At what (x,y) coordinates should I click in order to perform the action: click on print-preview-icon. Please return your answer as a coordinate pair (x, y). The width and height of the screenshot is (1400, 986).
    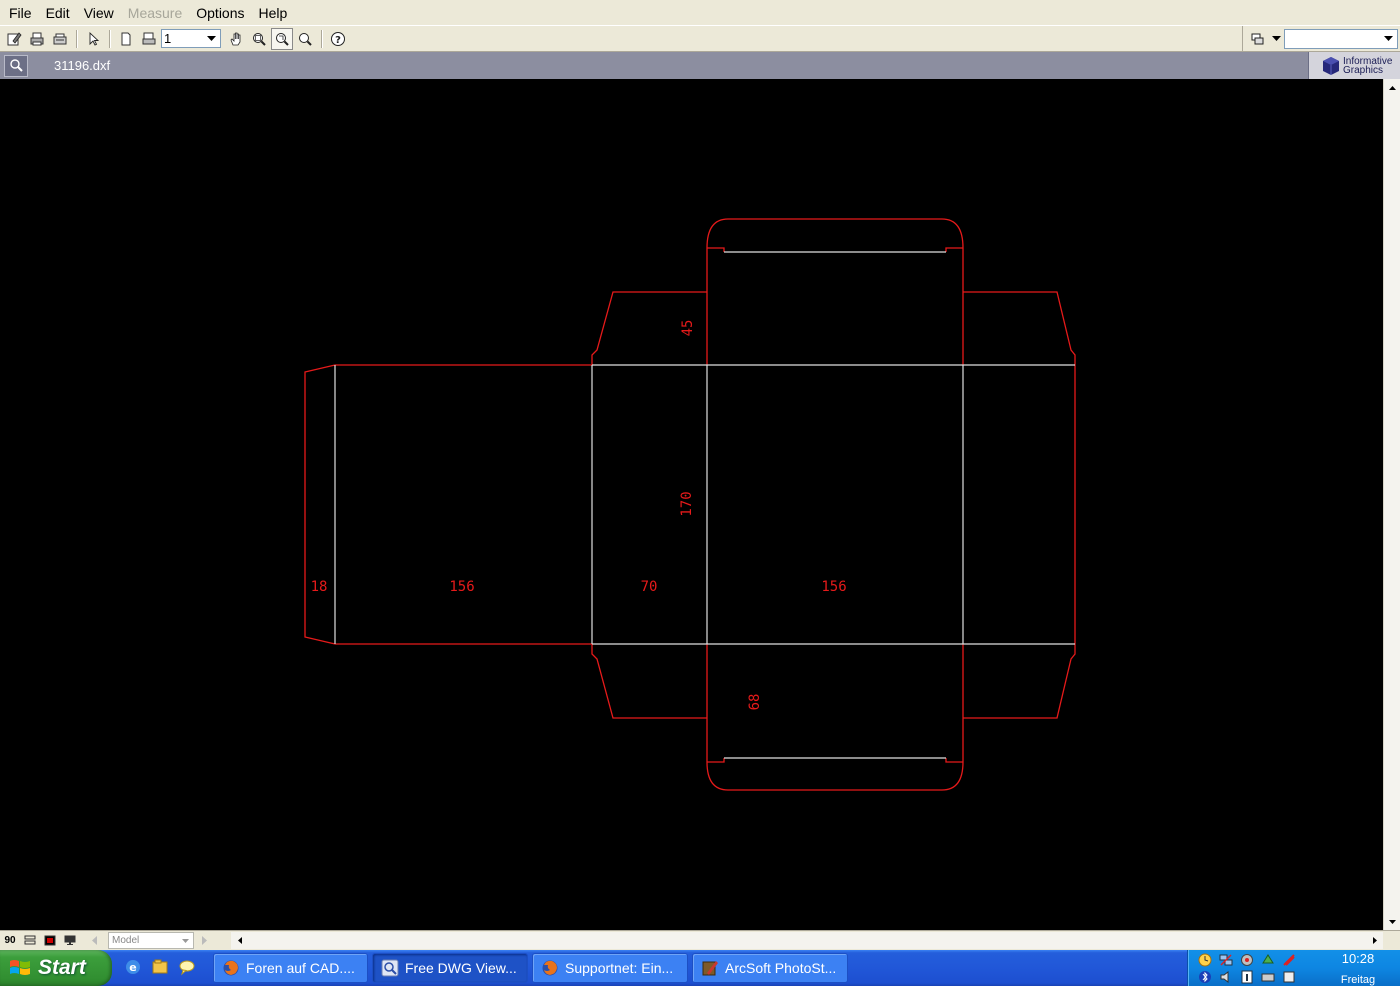
    Looking at the image, I should click on (60, 38).